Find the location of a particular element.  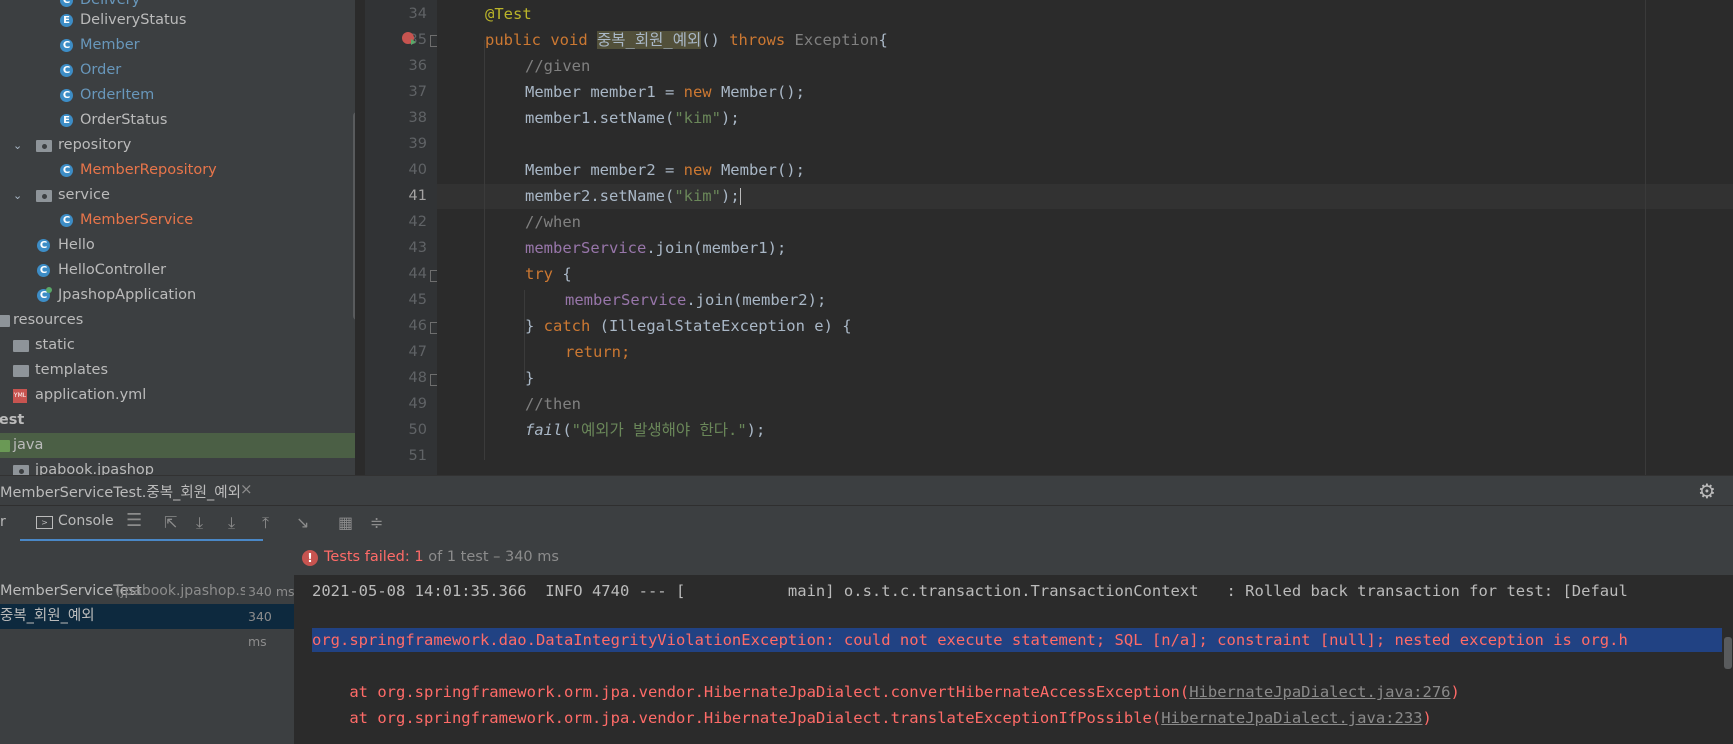

line-number: 48 is located at coordinates (417, 378).